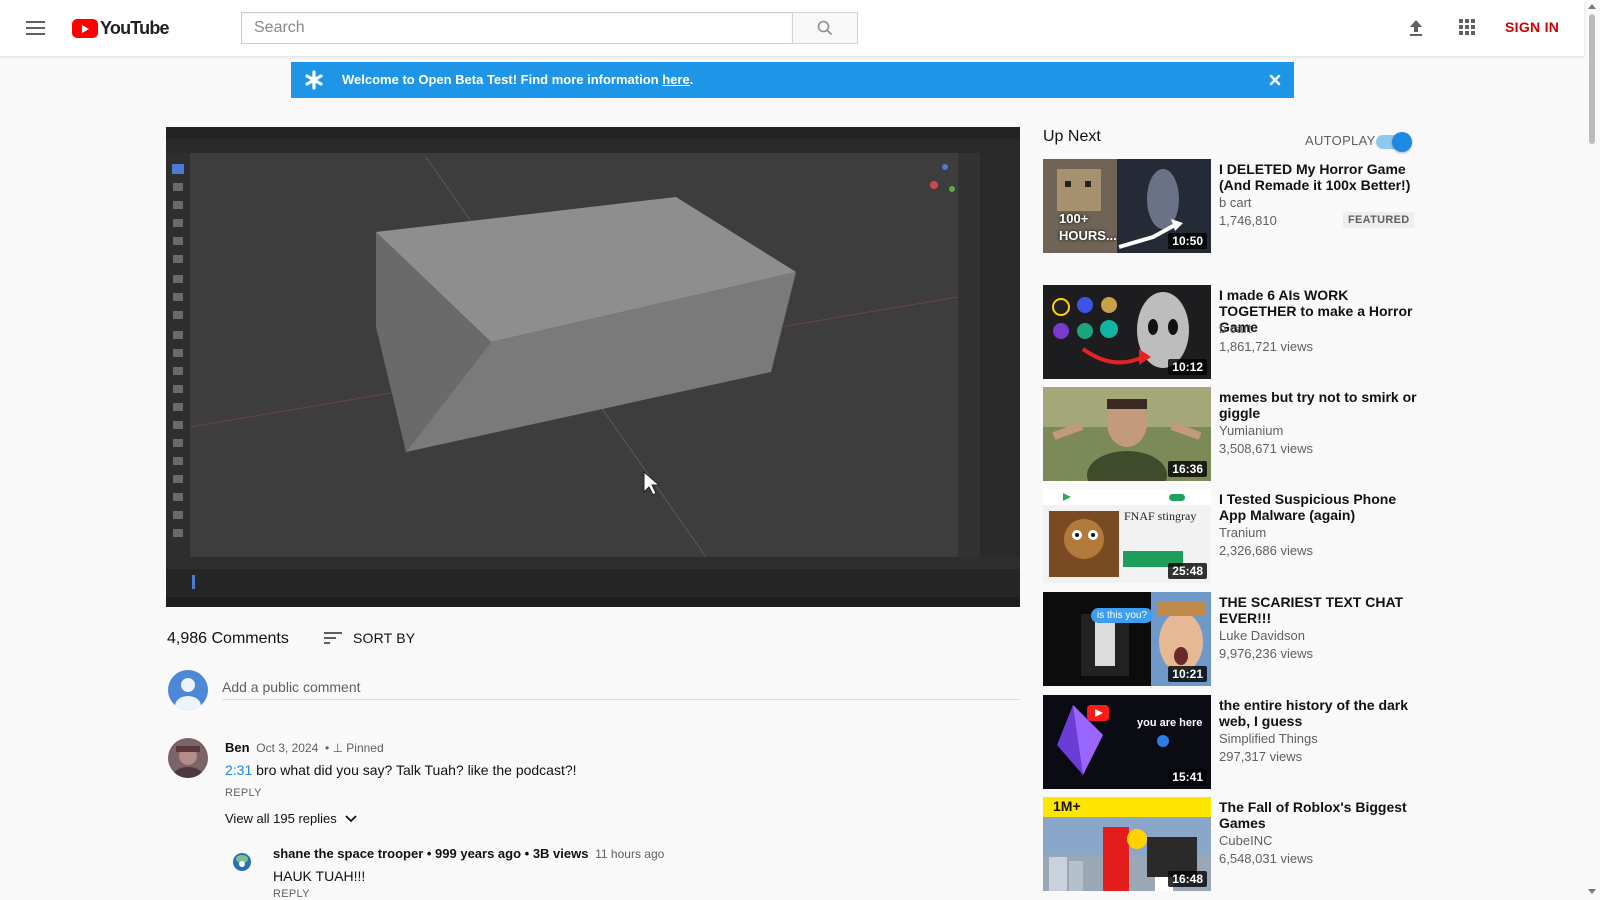 The width and height of the screenshot is (1600, 900). I want to click on play-logo-icon, so click(85, 28).